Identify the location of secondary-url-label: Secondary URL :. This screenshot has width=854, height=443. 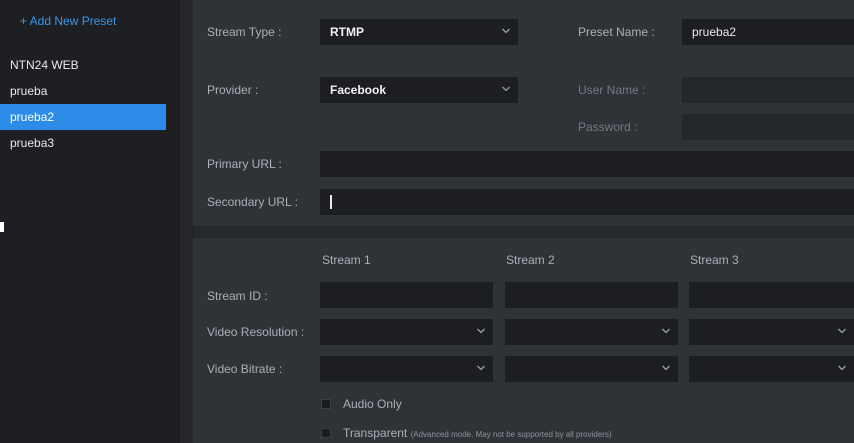
(252, 202).